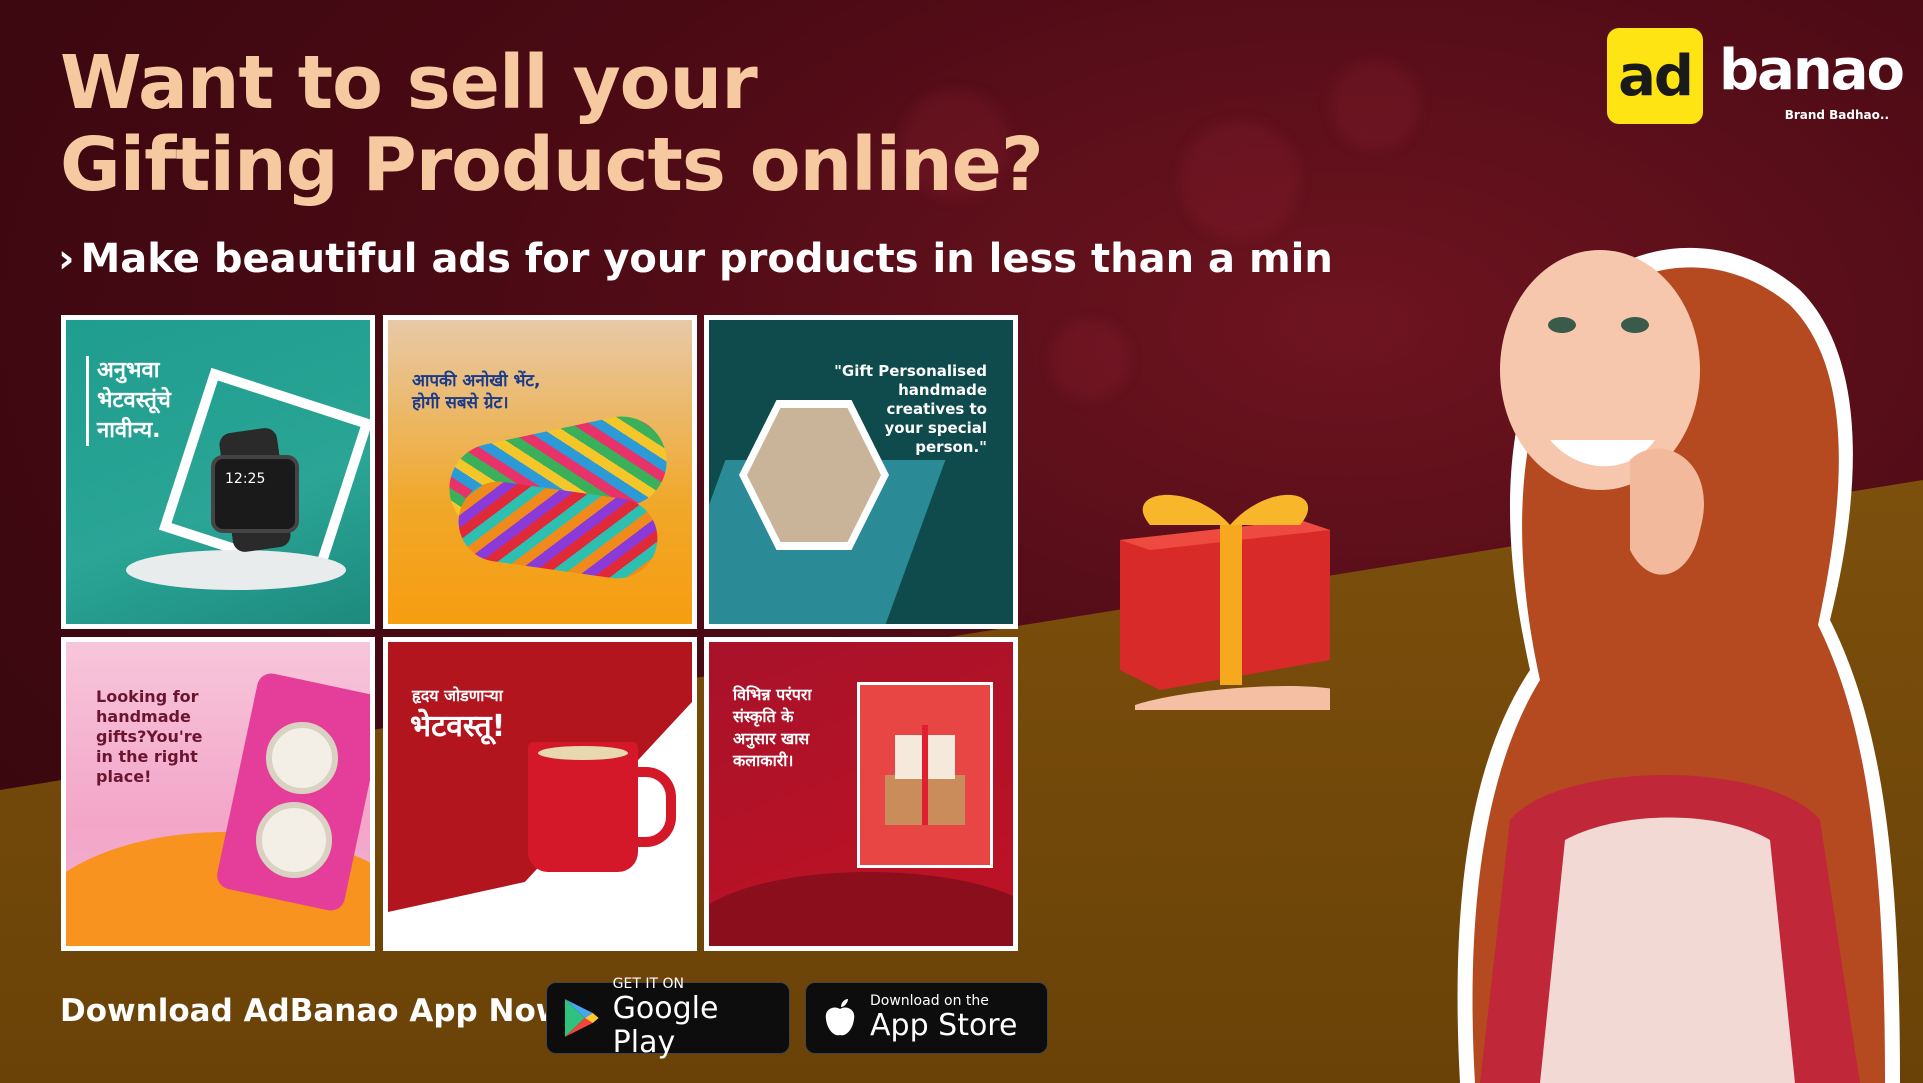 The width and height of the screenshot is (1923, 1083). What do you see at coordinates (665, 1025) in the screenshot?
I see `google-play-big-text: Google Play` at bounding box center [665, 1025].